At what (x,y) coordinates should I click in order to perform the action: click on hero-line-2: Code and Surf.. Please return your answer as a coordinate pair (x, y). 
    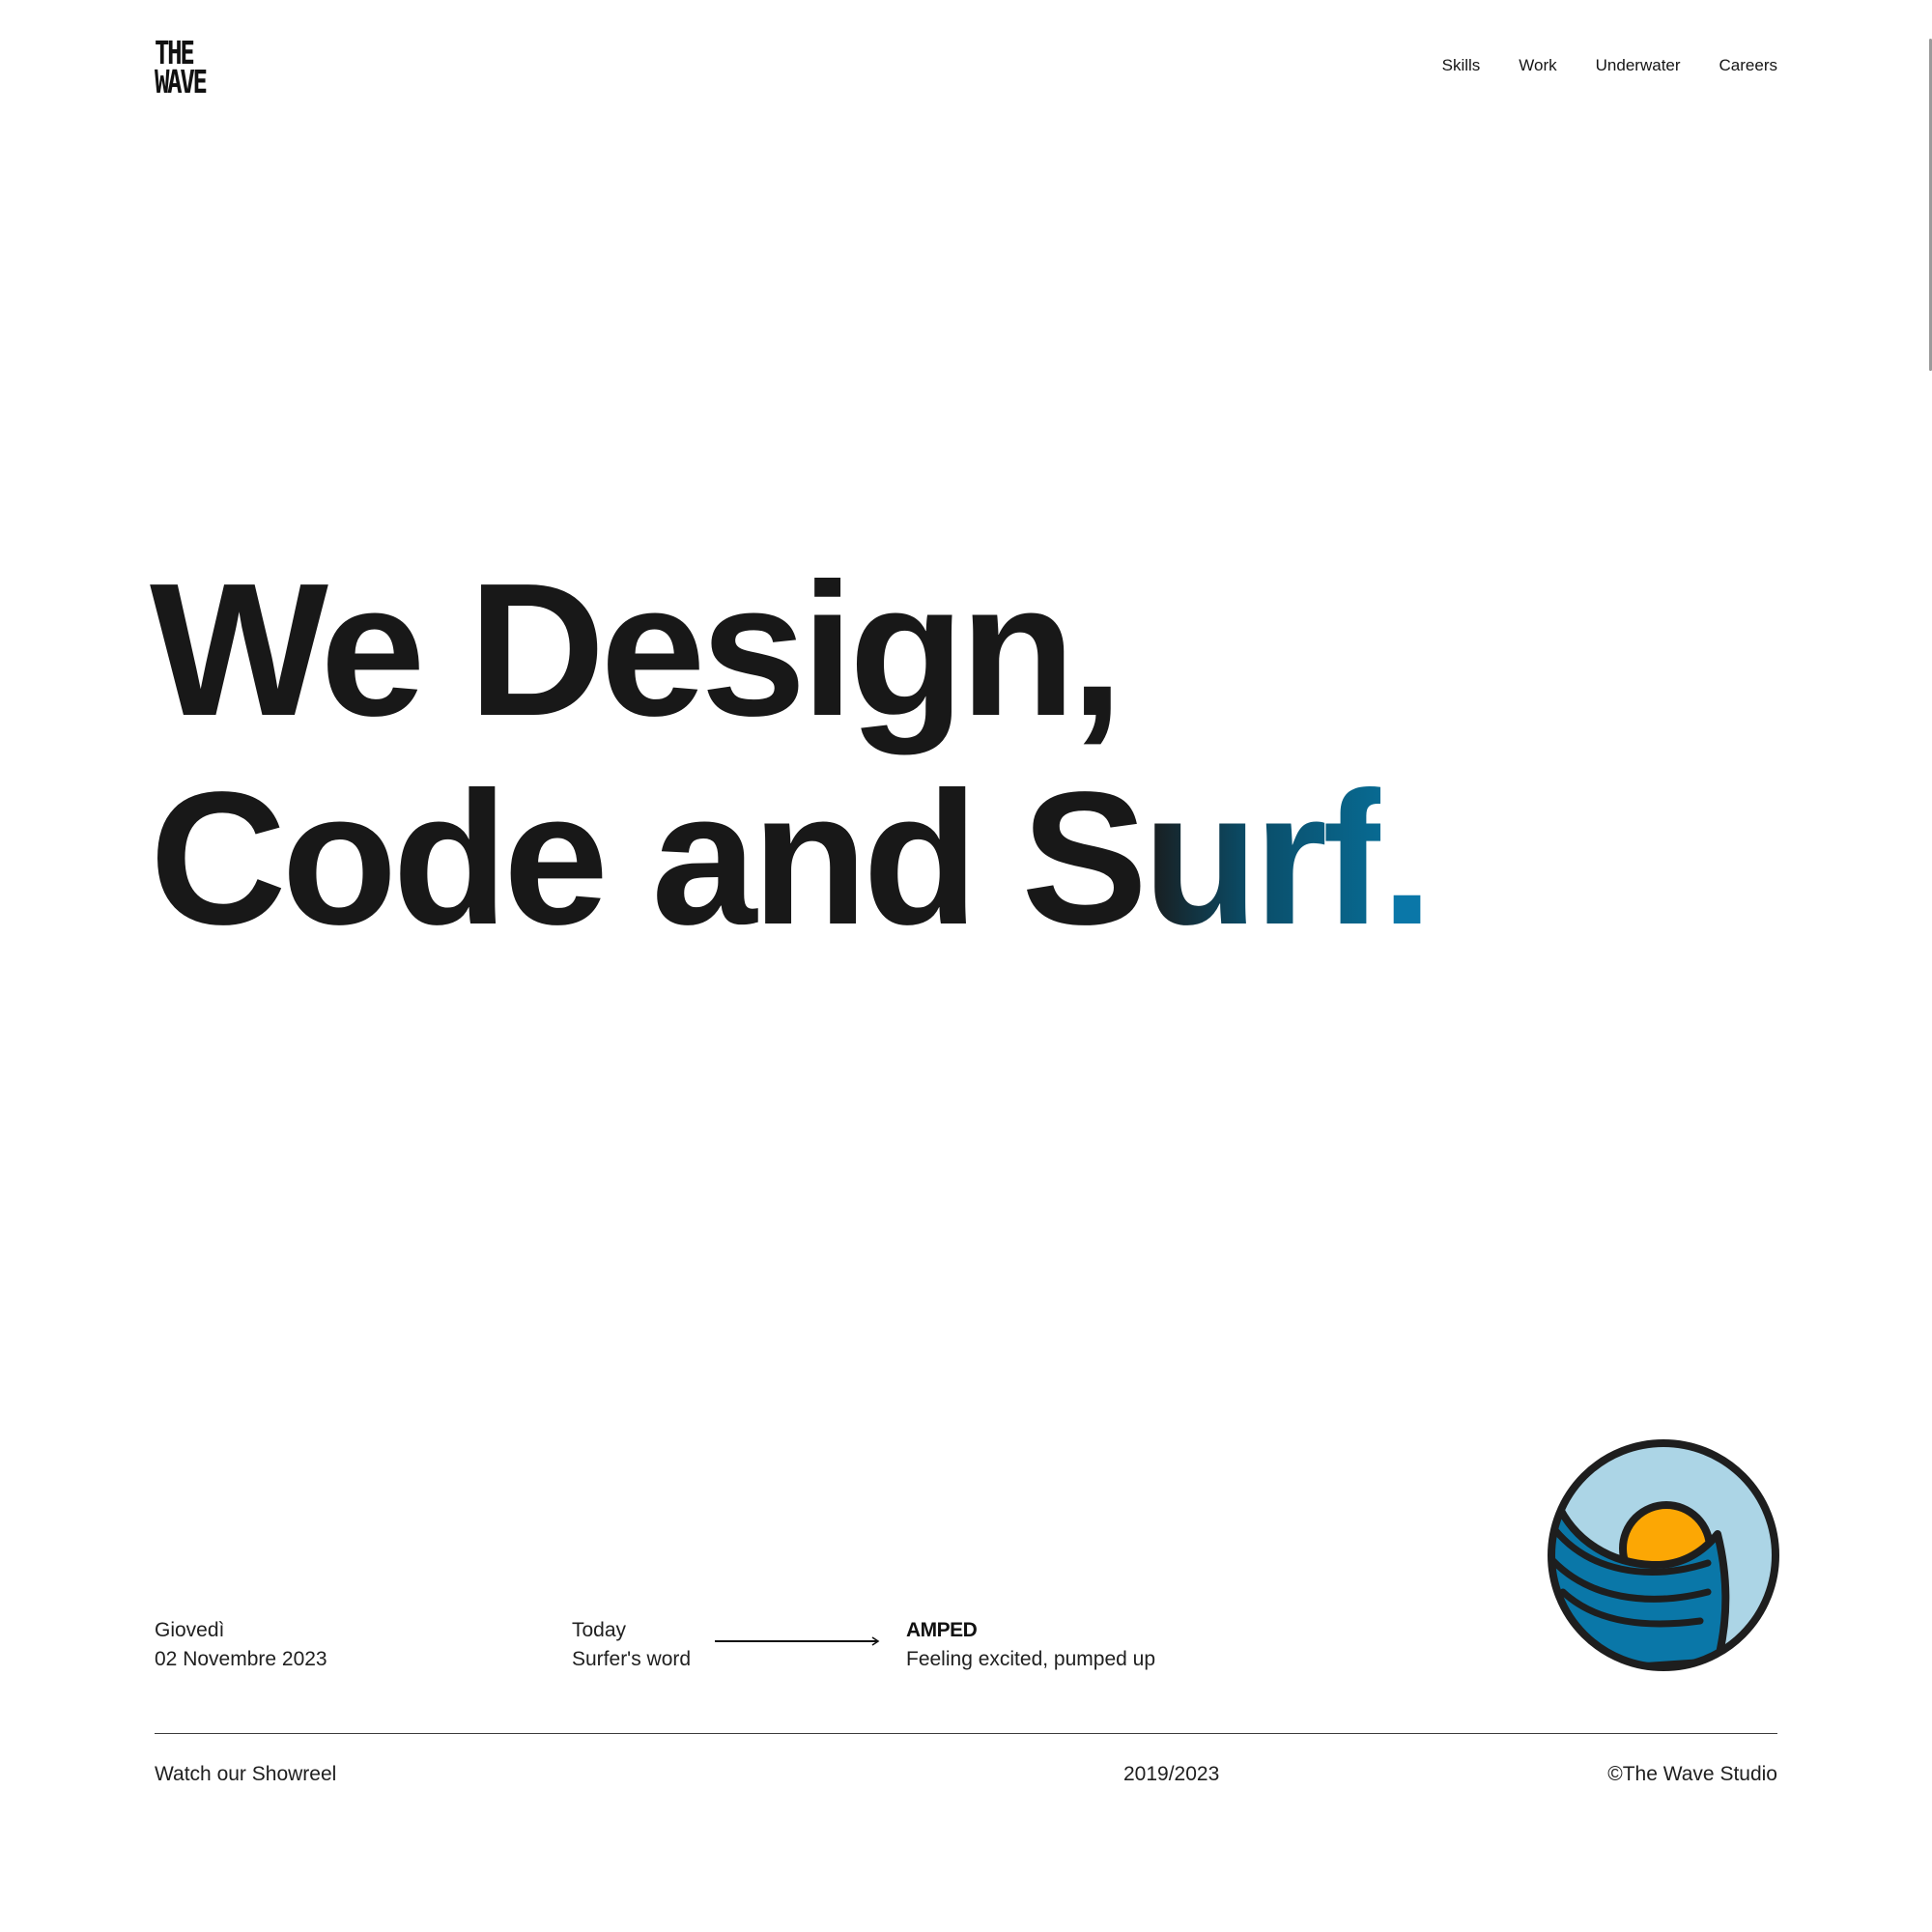
    Looking at the image, I should click on (792, 858).